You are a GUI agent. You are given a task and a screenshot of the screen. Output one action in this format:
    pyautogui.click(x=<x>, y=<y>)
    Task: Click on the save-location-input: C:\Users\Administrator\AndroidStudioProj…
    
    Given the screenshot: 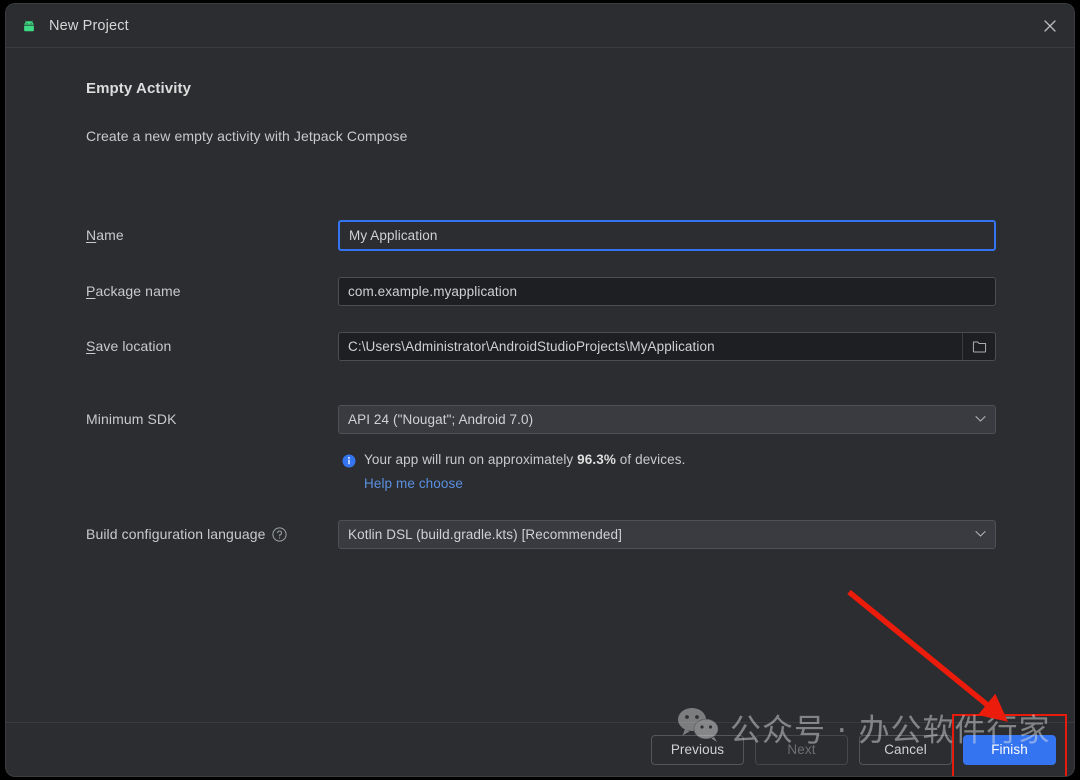 What is the action you would take?
    pyautogui.click(x=667, y=346)
    